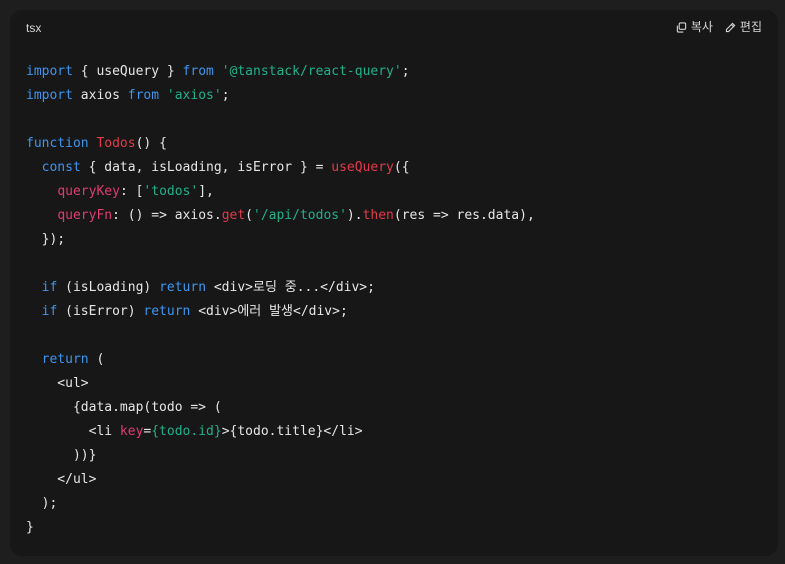 Image resolution: width=785 pixels, height=564 pixels. What do you see at coordinates (108, 287) in the screenshot?
I see `code-token: (isLoading)` at bounding box center [108, 287].